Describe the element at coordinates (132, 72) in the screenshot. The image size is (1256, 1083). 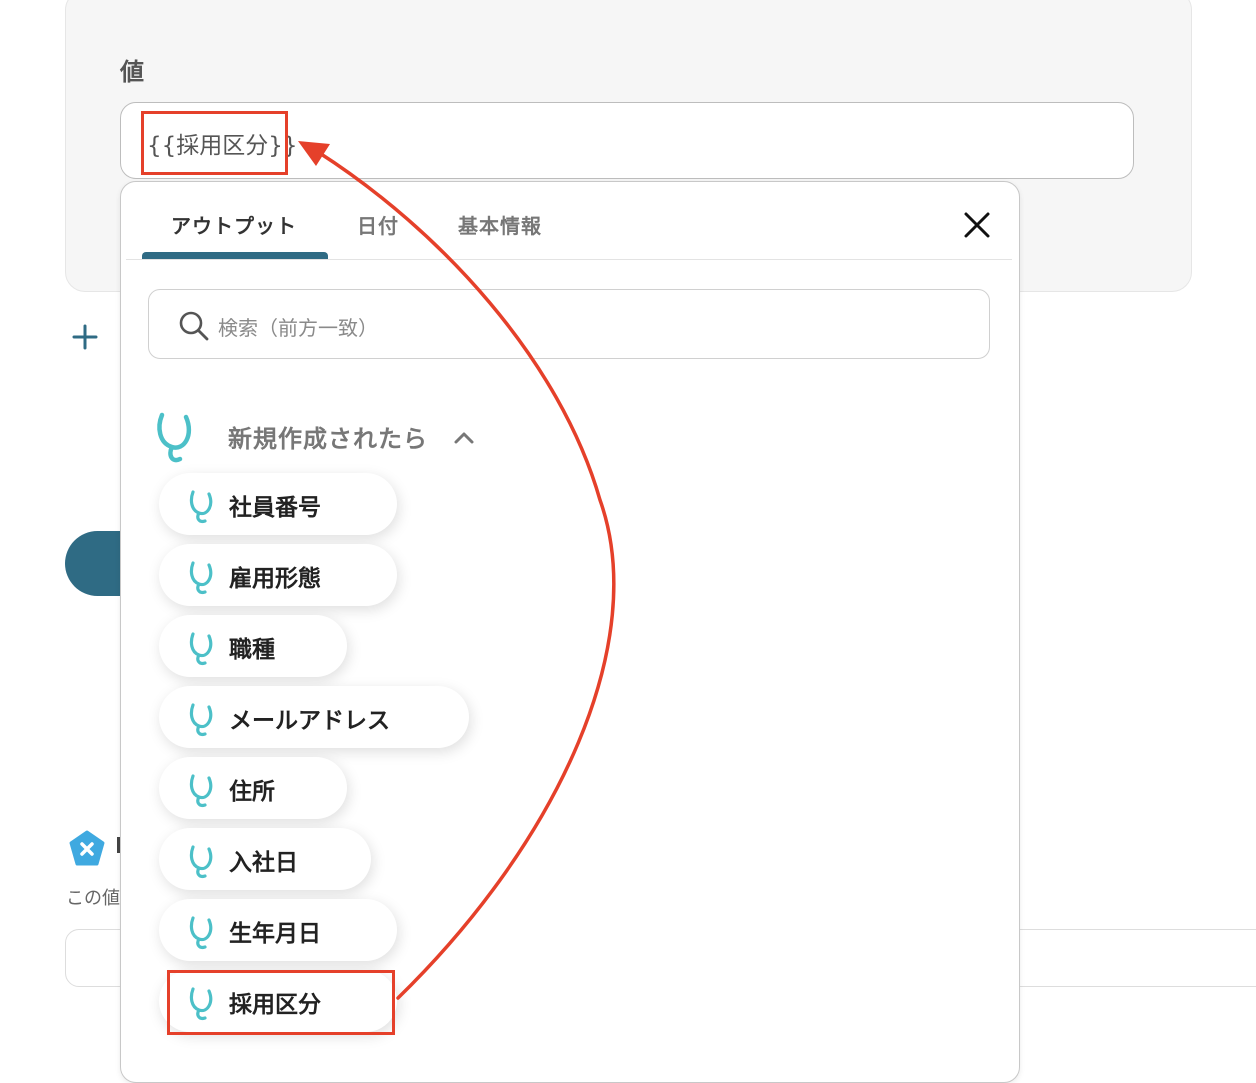
I see `value-field-label: 値` at that location.